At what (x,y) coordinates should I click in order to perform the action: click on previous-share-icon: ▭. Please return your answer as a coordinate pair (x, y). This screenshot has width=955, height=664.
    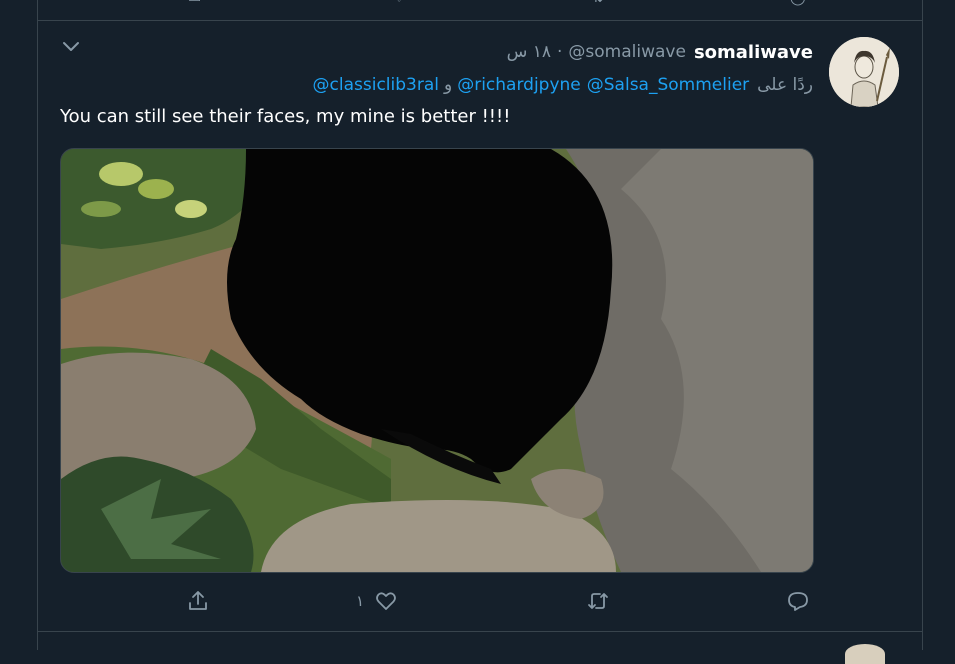
    Looking at the image, I should click on (194, 3).